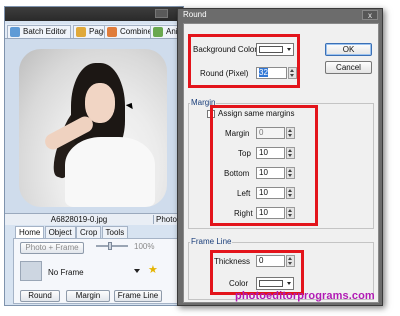 This screenshot has width=400, height=316. Describe the element at coordinates (211, 241) in the screenshot. I see `frame-line-group-title: Frame Line` at that location.